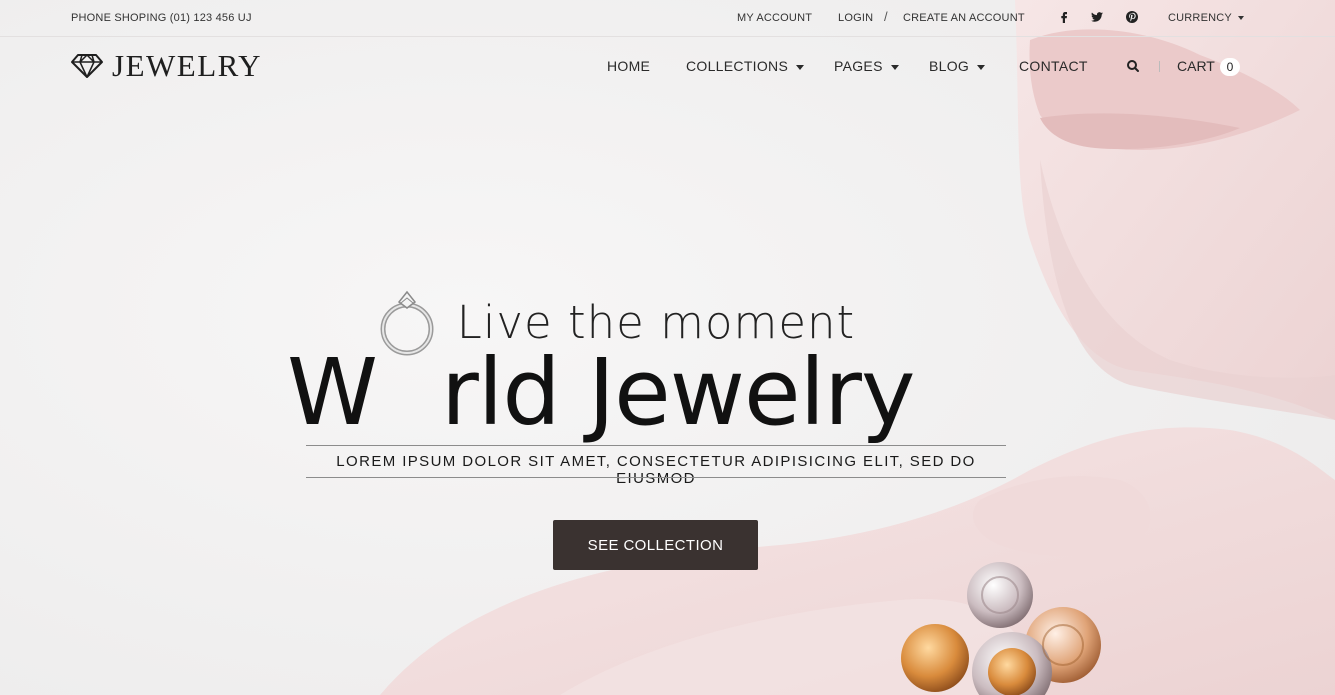 The image size is (1335, 695). I want to click on logo-text: JEWELRY, so click(187, 65).